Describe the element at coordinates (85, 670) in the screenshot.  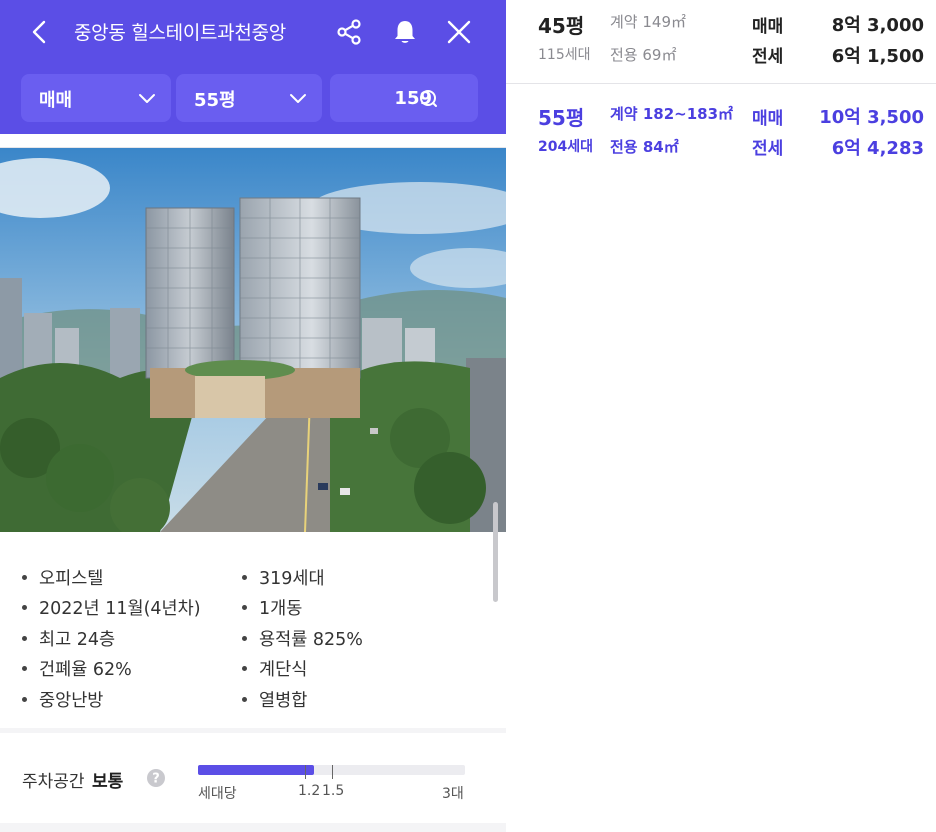
I see `info-coverage-ratio: 건폐율 62%` at that location.